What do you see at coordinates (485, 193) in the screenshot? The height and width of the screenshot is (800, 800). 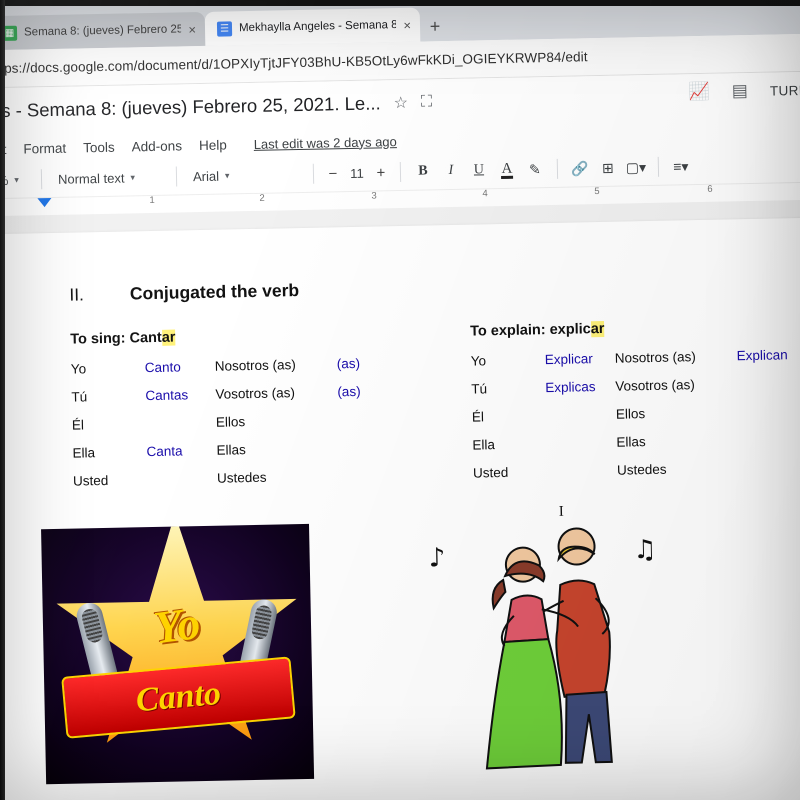 I see `ruler-mark-4: 4` at bounding box center [485, 193].